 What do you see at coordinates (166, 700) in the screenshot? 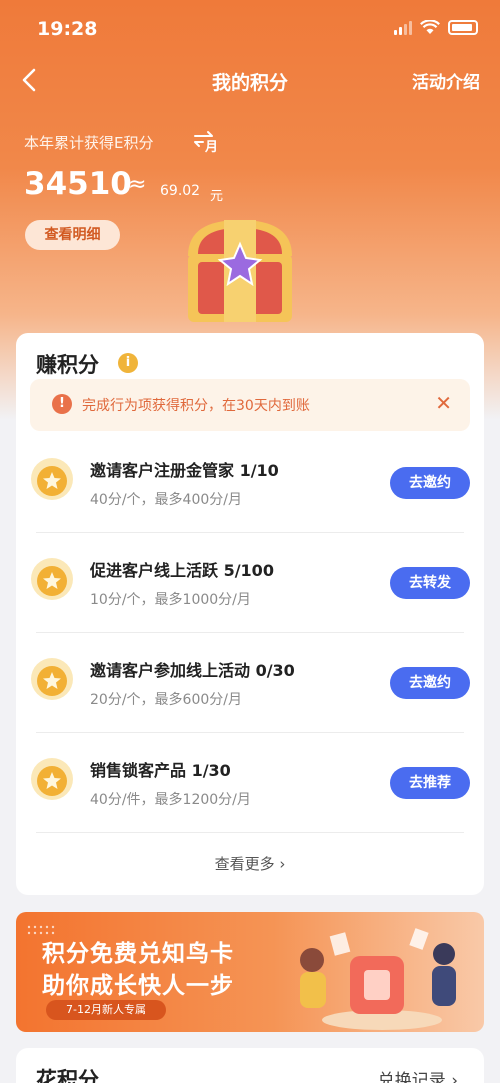
I see `task-subtitle: 20分/个，最多600分/月` at bounding box center [166, 700].